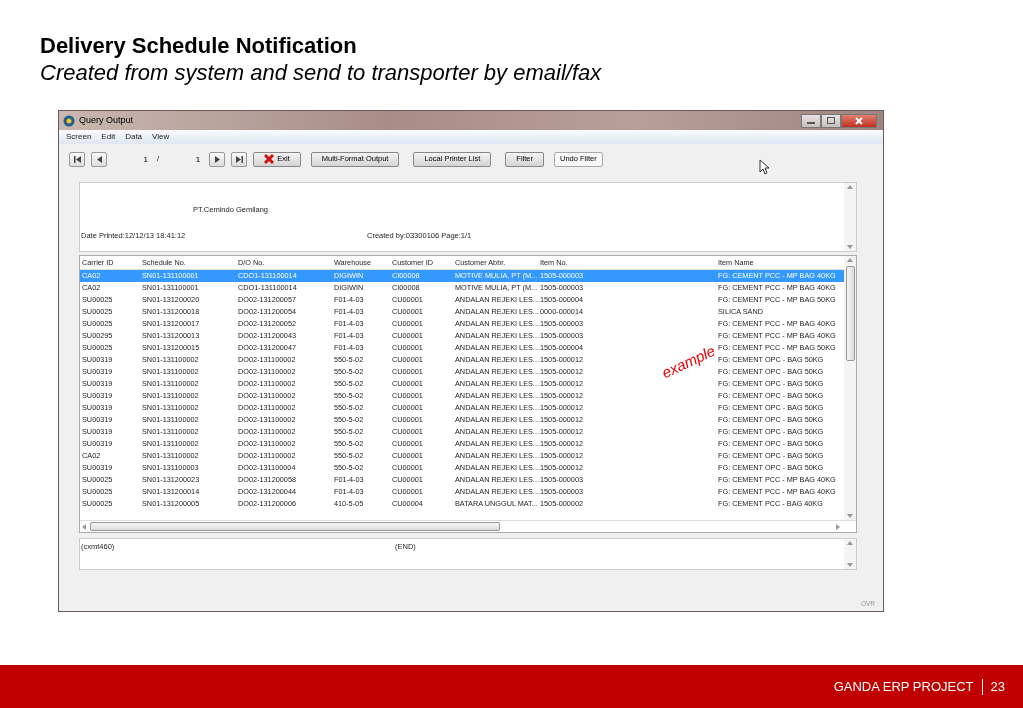 The width and height of the screenshot is (1023, 708). What do you see at coordinates (997, 686) in the screenshot?
I see `page-number: 23` at bounding box center [997, 686].